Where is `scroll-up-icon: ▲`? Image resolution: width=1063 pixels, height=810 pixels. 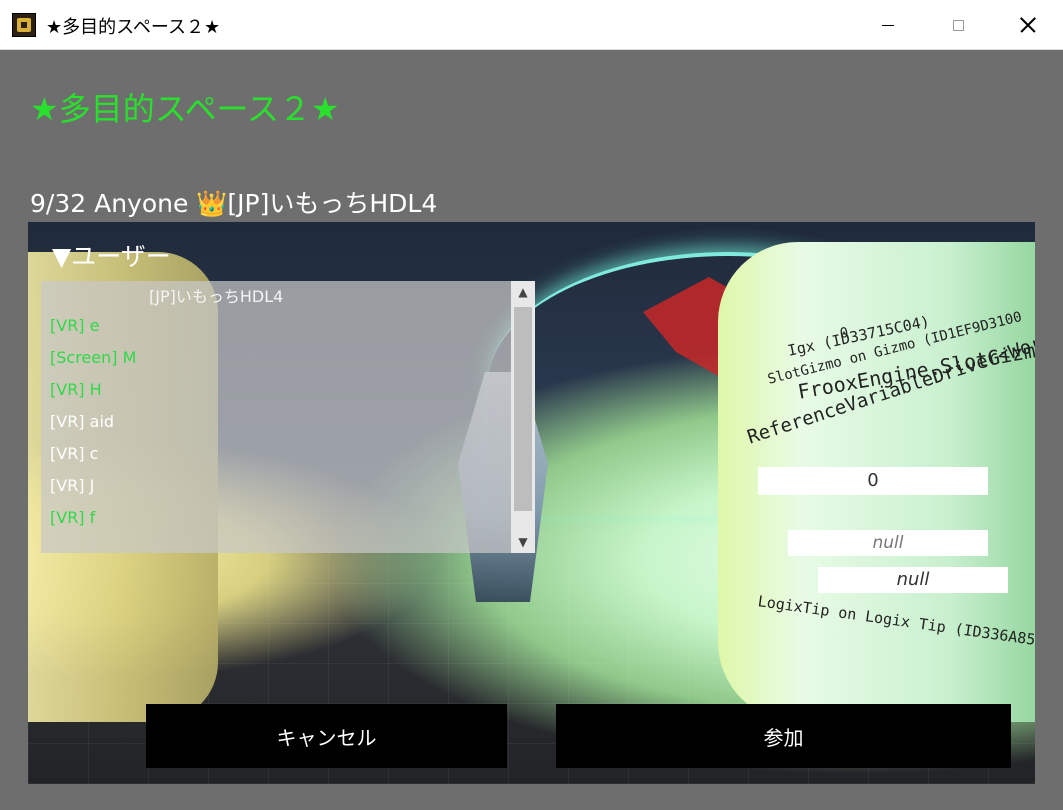
scroll-up-icon: ▲ is located at coordinates (523, 292).